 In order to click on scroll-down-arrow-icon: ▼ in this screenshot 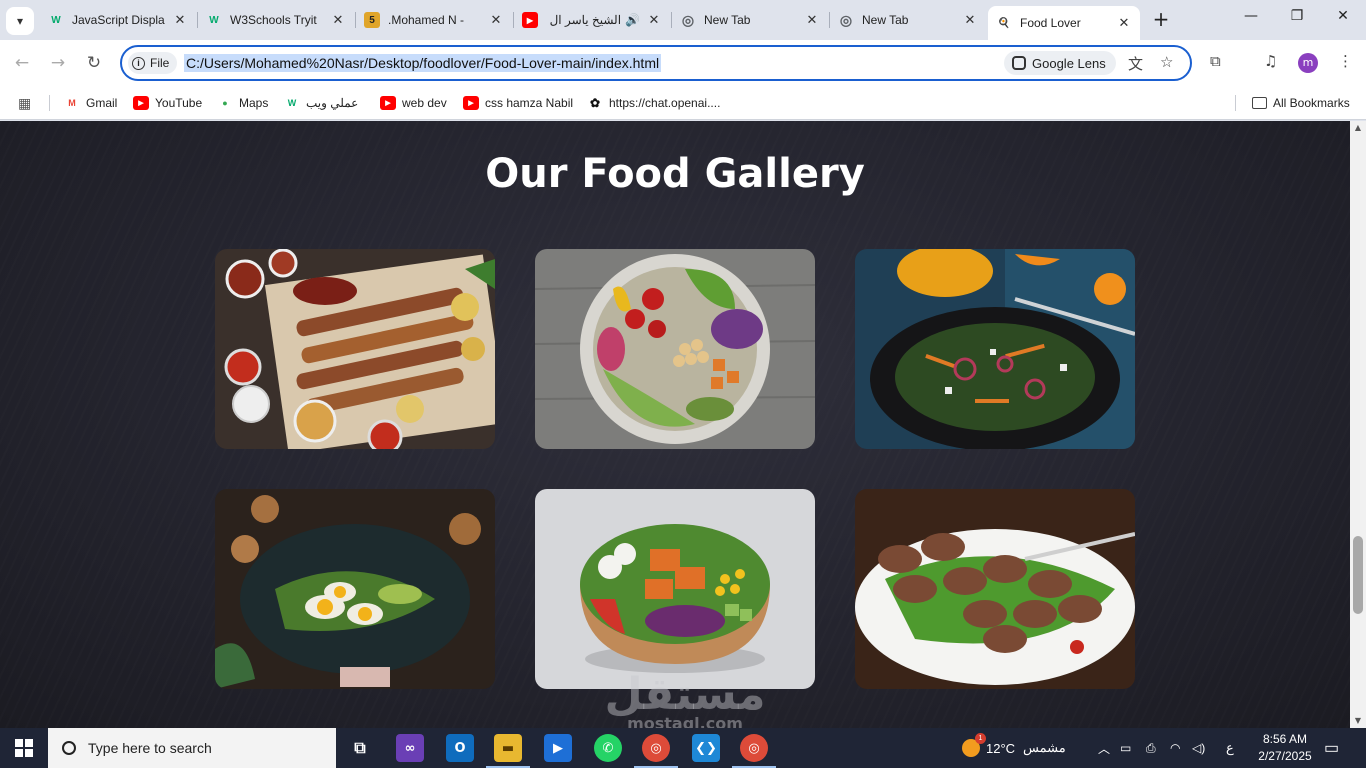, I will do `click(1358, 721)`.